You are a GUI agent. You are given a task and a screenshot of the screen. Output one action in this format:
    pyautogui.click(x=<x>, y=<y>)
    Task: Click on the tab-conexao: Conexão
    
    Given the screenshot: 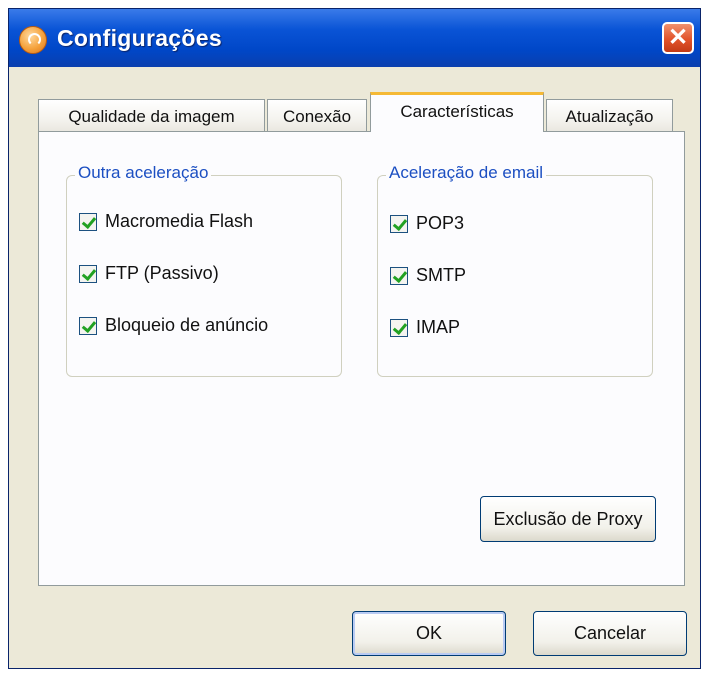 What is the action you would take?
    pyautogui.click(x=317, y=116)
    